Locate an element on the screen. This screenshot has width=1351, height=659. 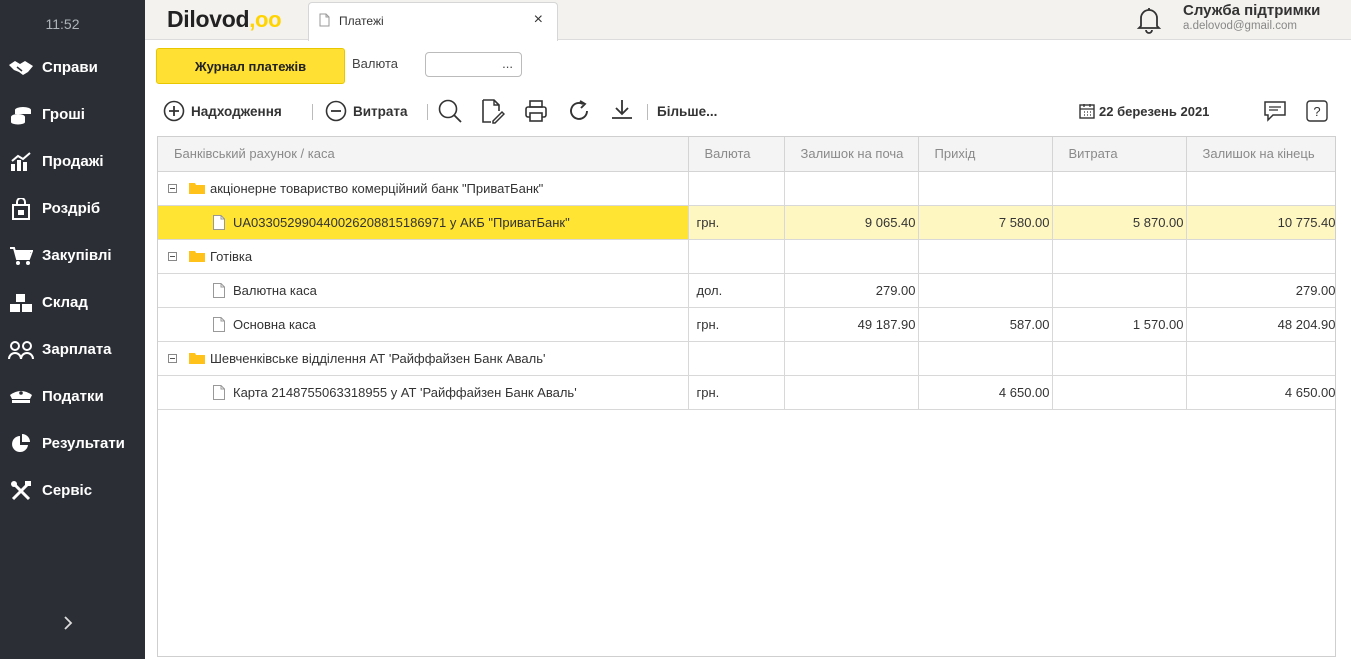
sidebar-item-rezultaty: Результати is located at coordinates (72, 443).